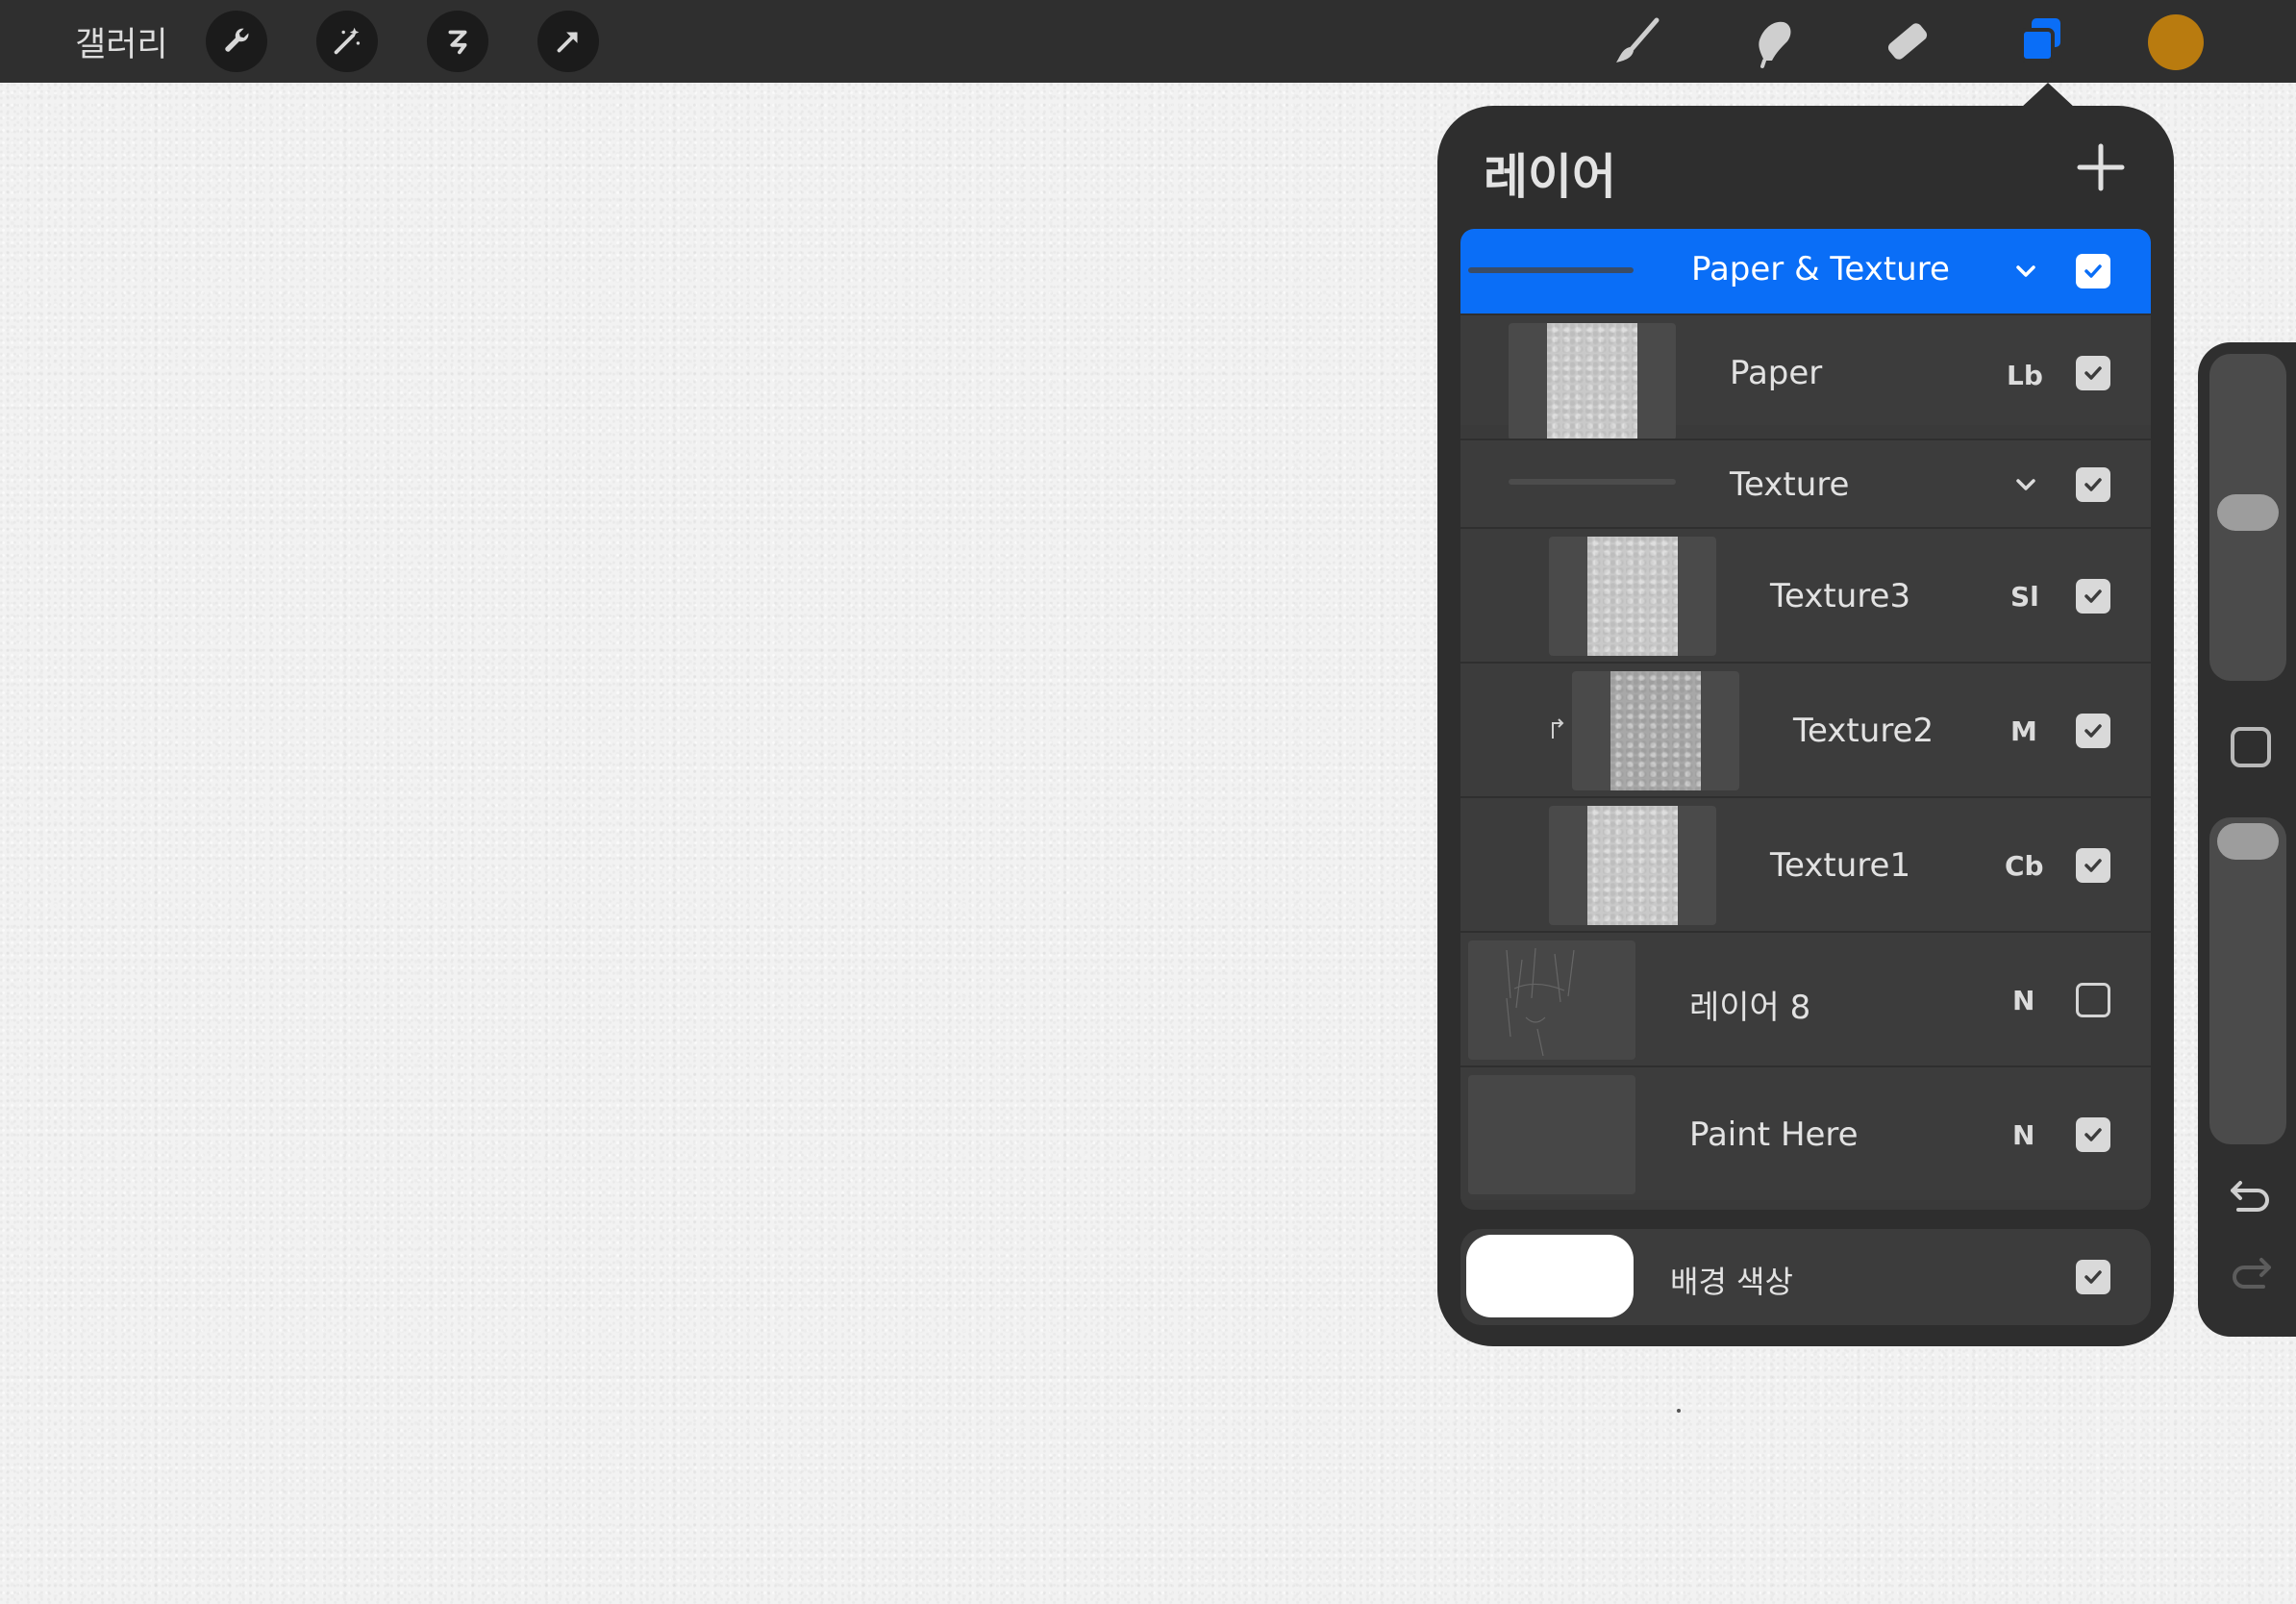 This screenshot has height=1604, width=2296. I want to click on selection-button, so click(457, 41).